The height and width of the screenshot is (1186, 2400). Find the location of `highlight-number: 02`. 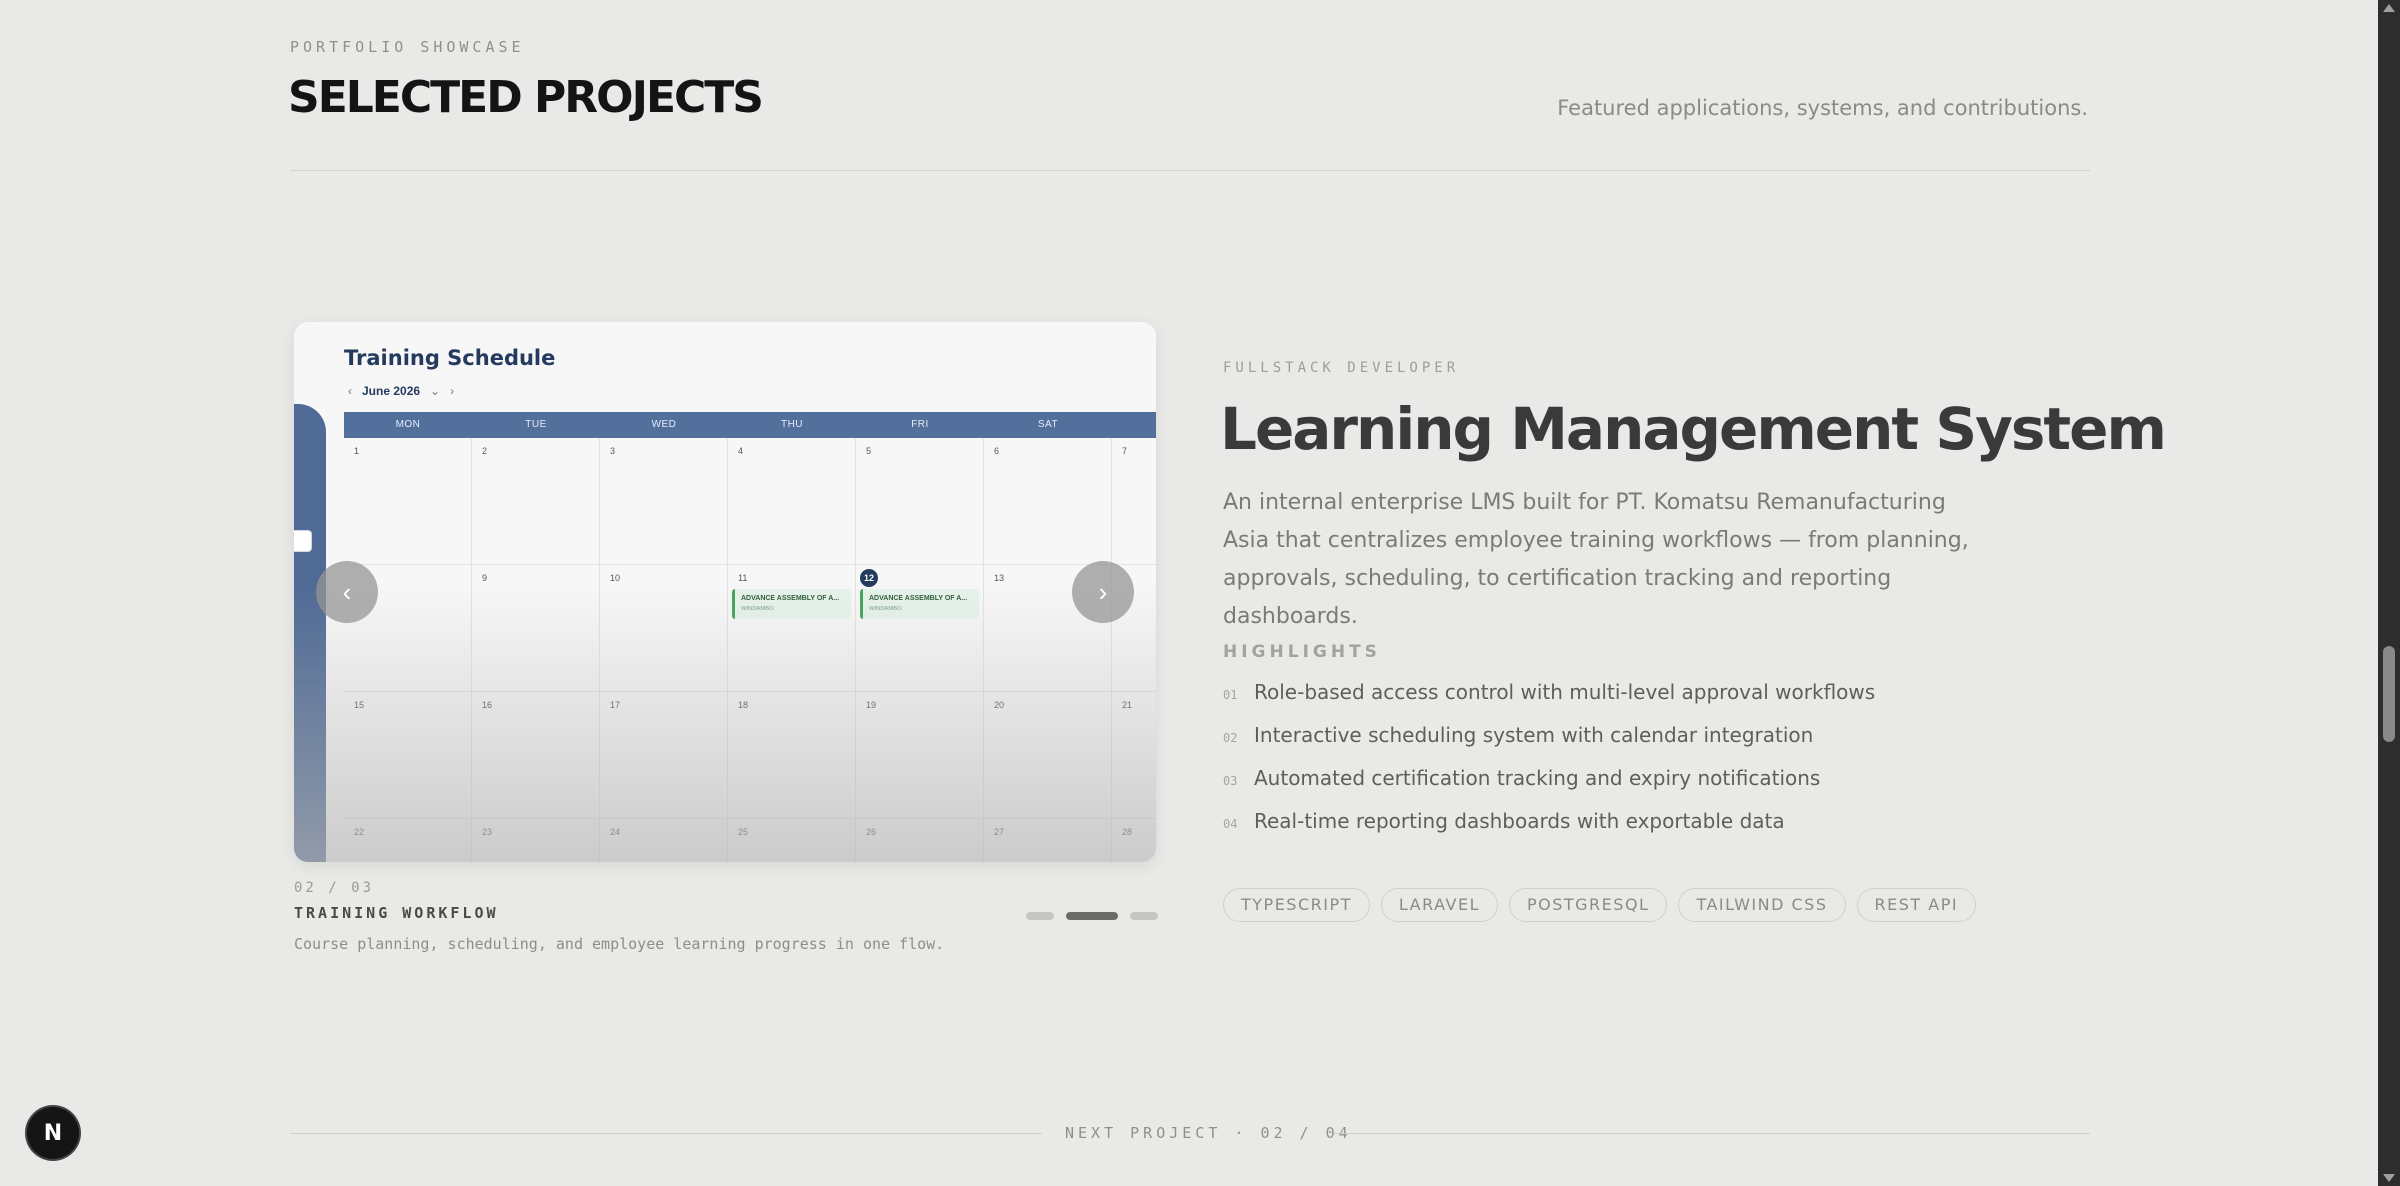

highlight-number: 02 is located at coordinates (1230, 738).